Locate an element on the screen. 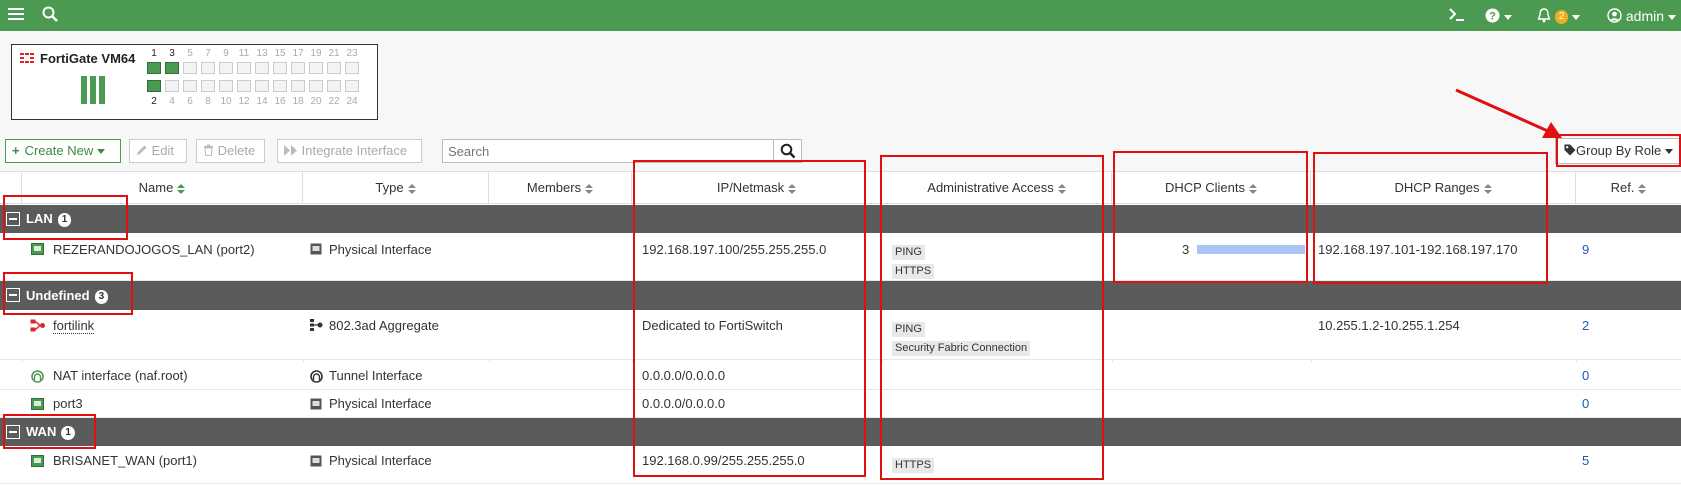 This screenshot has width=1681, height=486. create-new-button: + Create New is located at coordinates (63, 151).